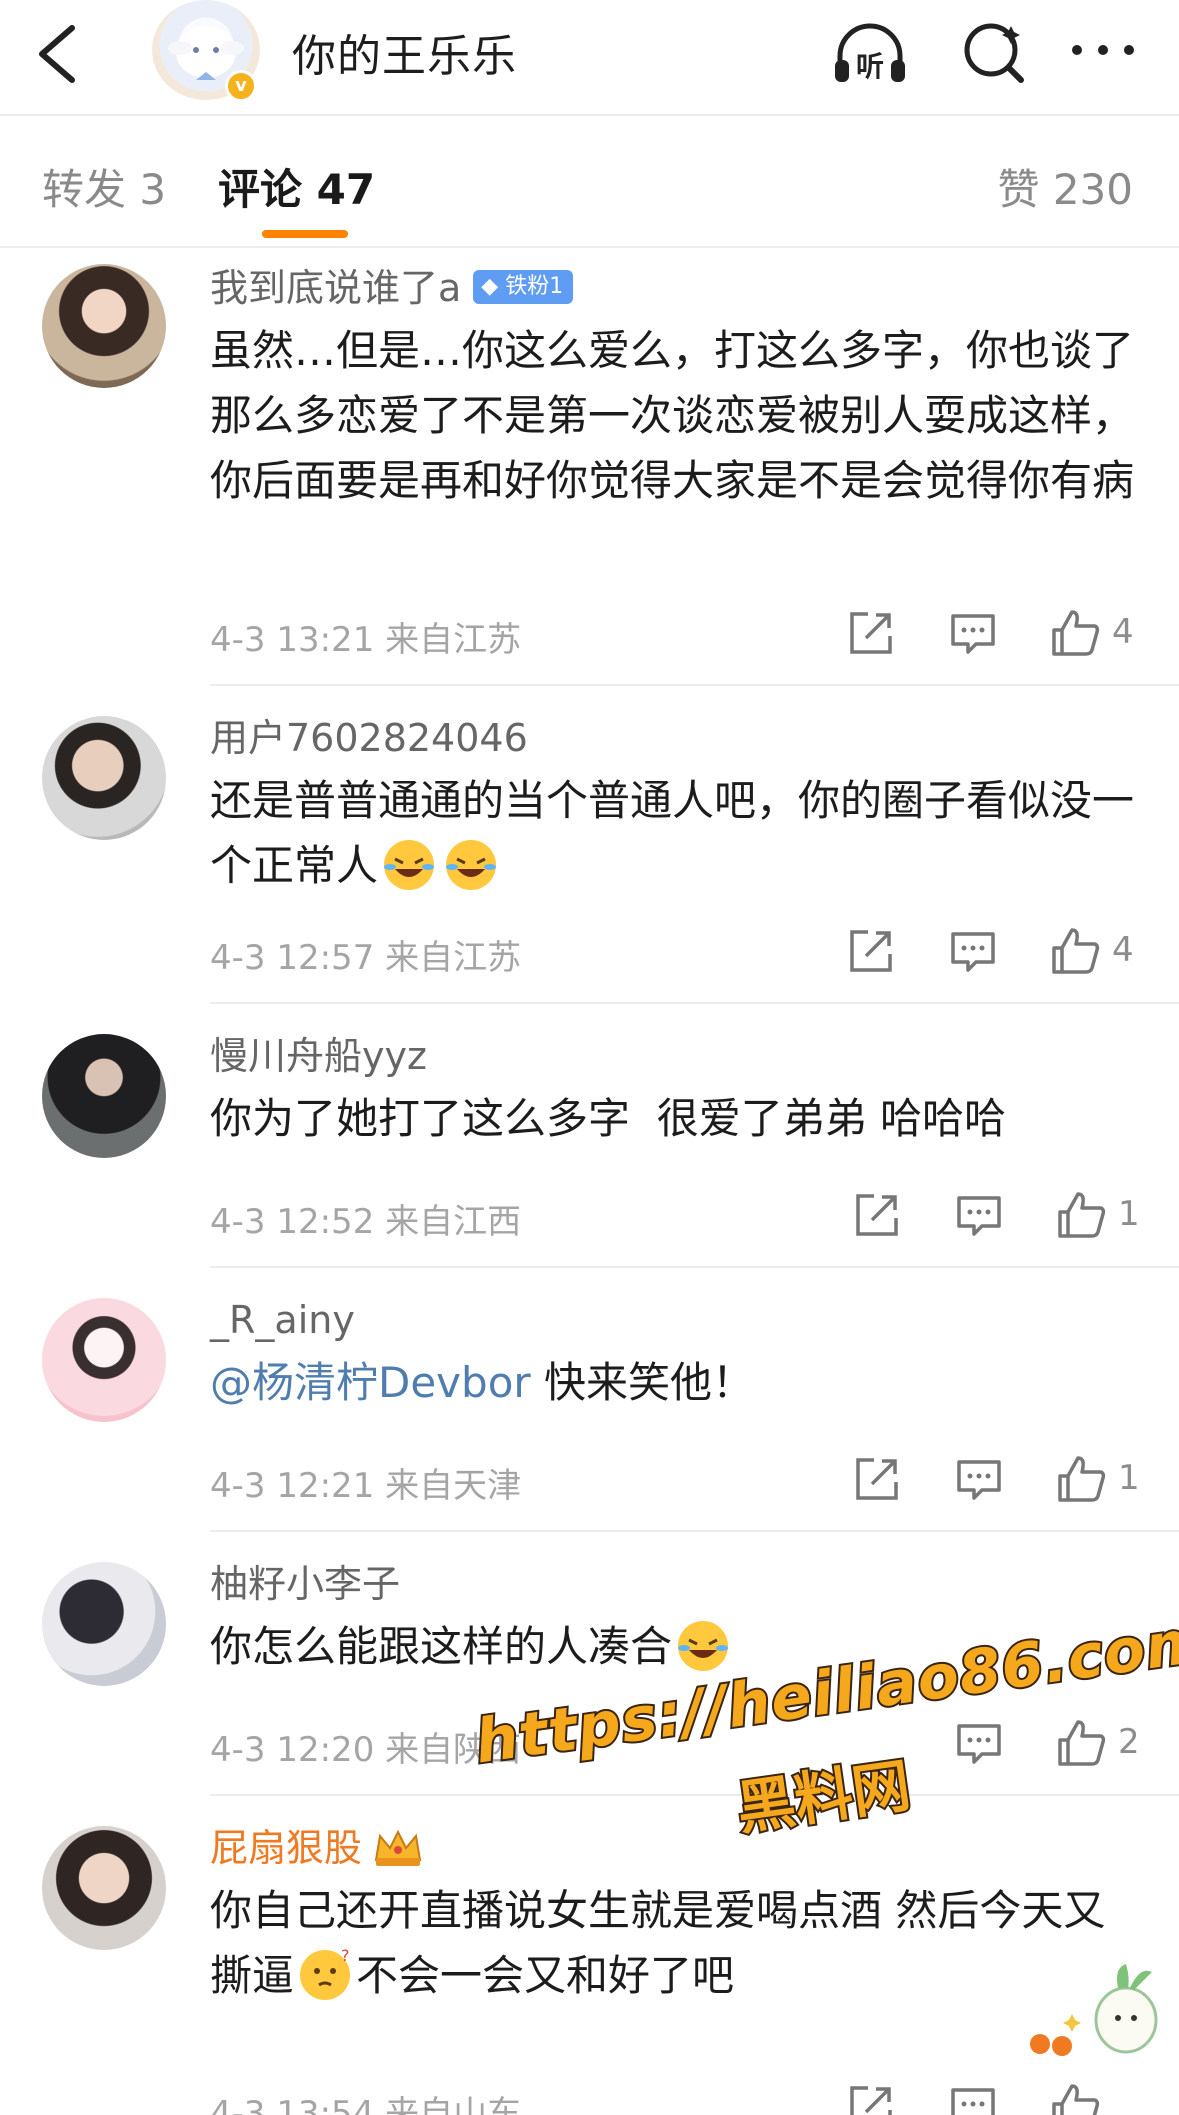  Describe the element at coordinates (366, 1486) in the screenshot. I see `comment-time: 4-3 12:21 来自天津` at that location.